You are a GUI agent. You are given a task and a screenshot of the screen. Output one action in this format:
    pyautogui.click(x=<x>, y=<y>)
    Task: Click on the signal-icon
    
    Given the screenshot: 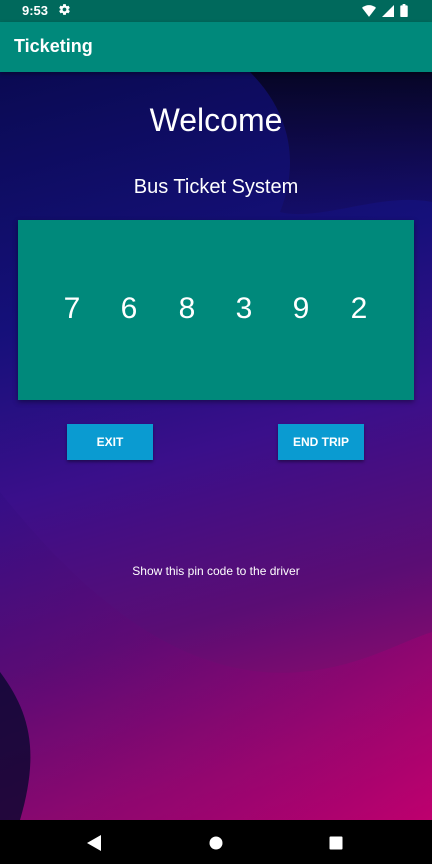 What is the action you would take?
    pyautogui.click(x=388, y=12)
    